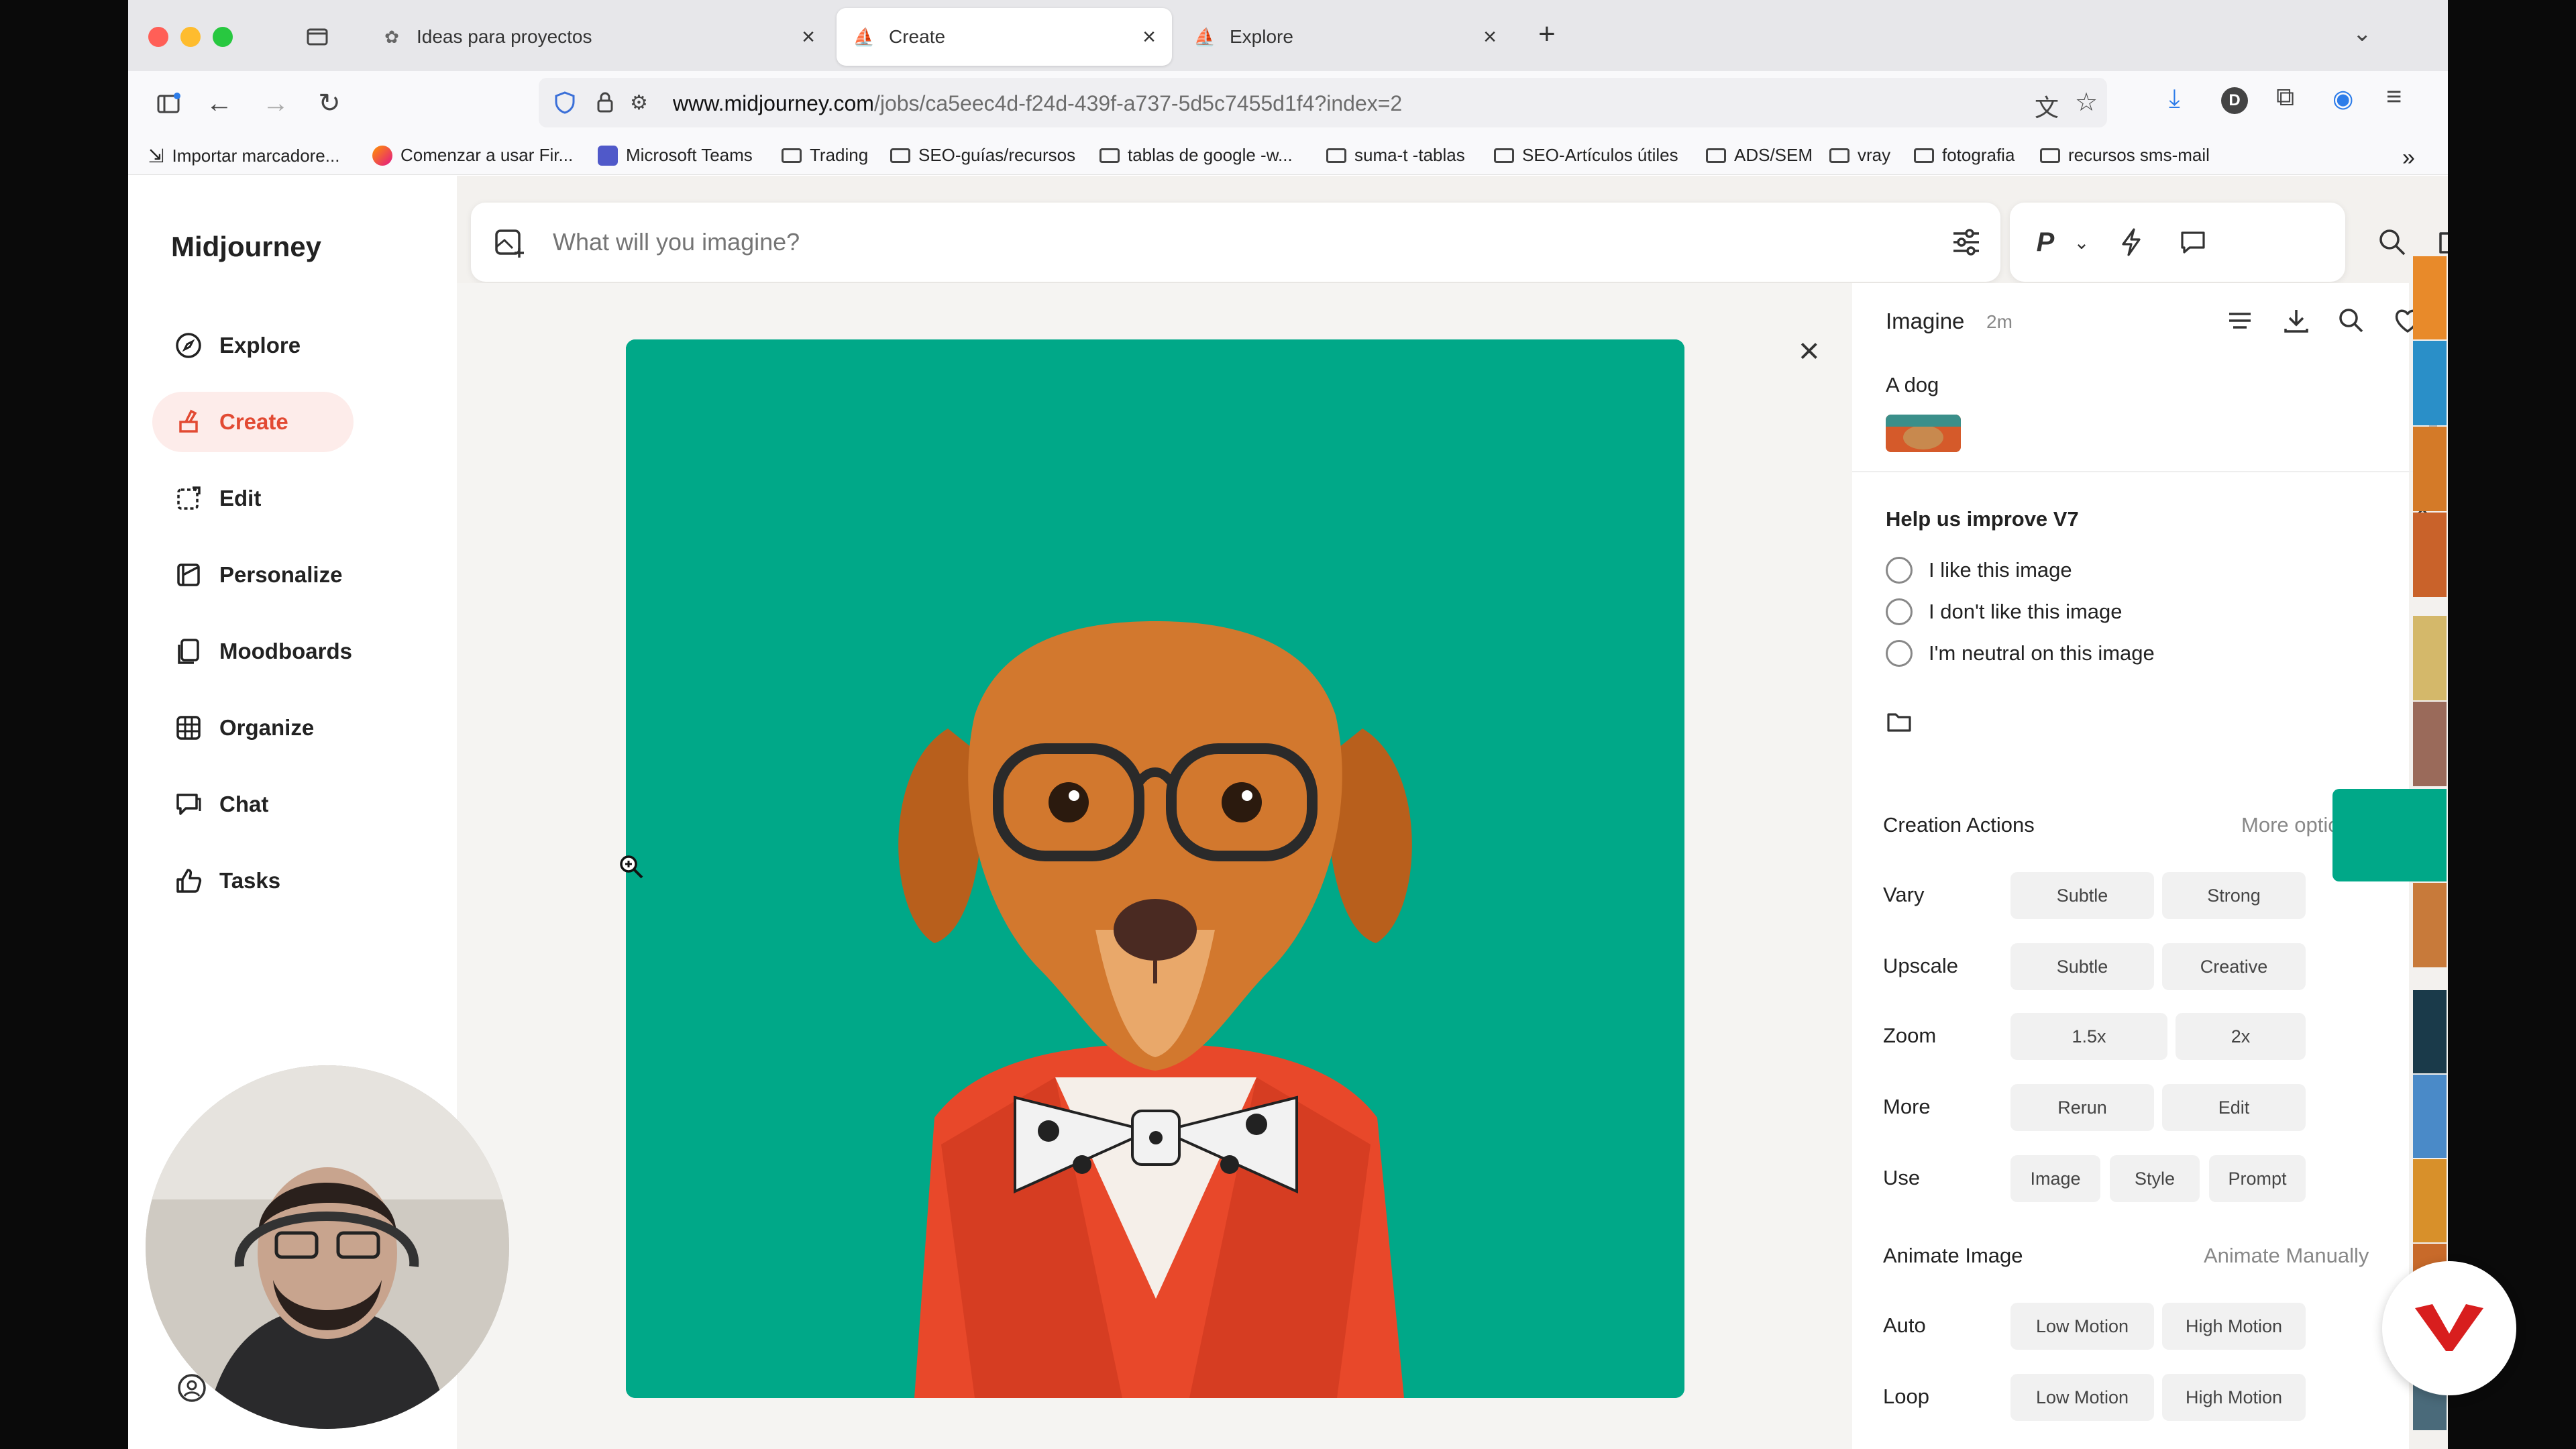 Image resolution: width=2576 pixels, height=1449 pixels. What do you see at coordinates (2234, 895) in the screenshot?
I see `vary-strong-button: Strong` at bounding box center [2234, 895].